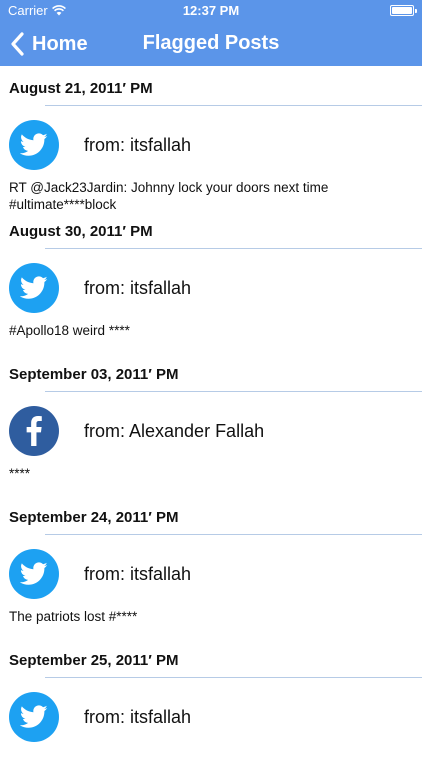 The width and height of the screenshot is (422, 781). I want to click on status-time: 12:37 PM, so click(211, 10).